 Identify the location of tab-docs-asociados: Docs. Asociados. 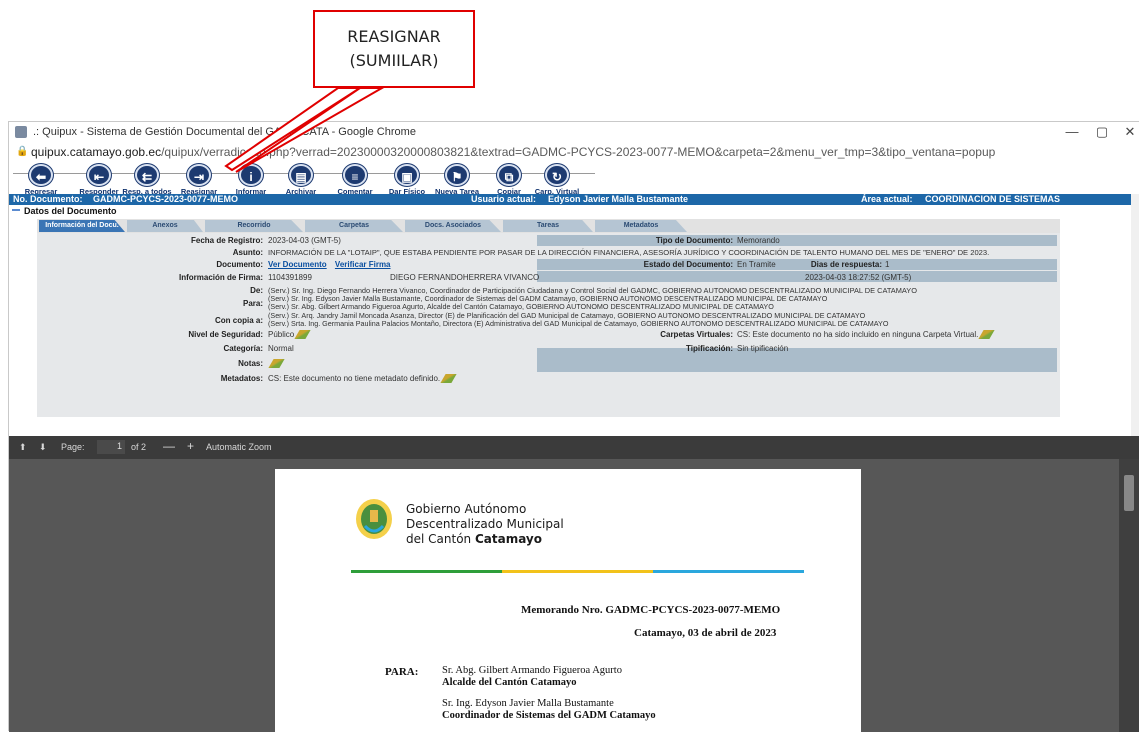
(453, 226).